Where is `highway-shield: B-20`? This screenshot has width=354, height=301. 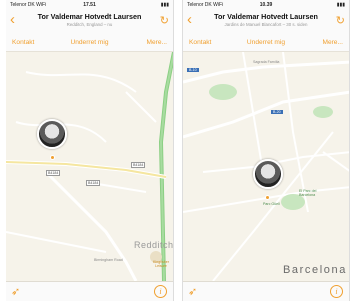
highway-shield: B-20 is located at coordinates (277, 112).